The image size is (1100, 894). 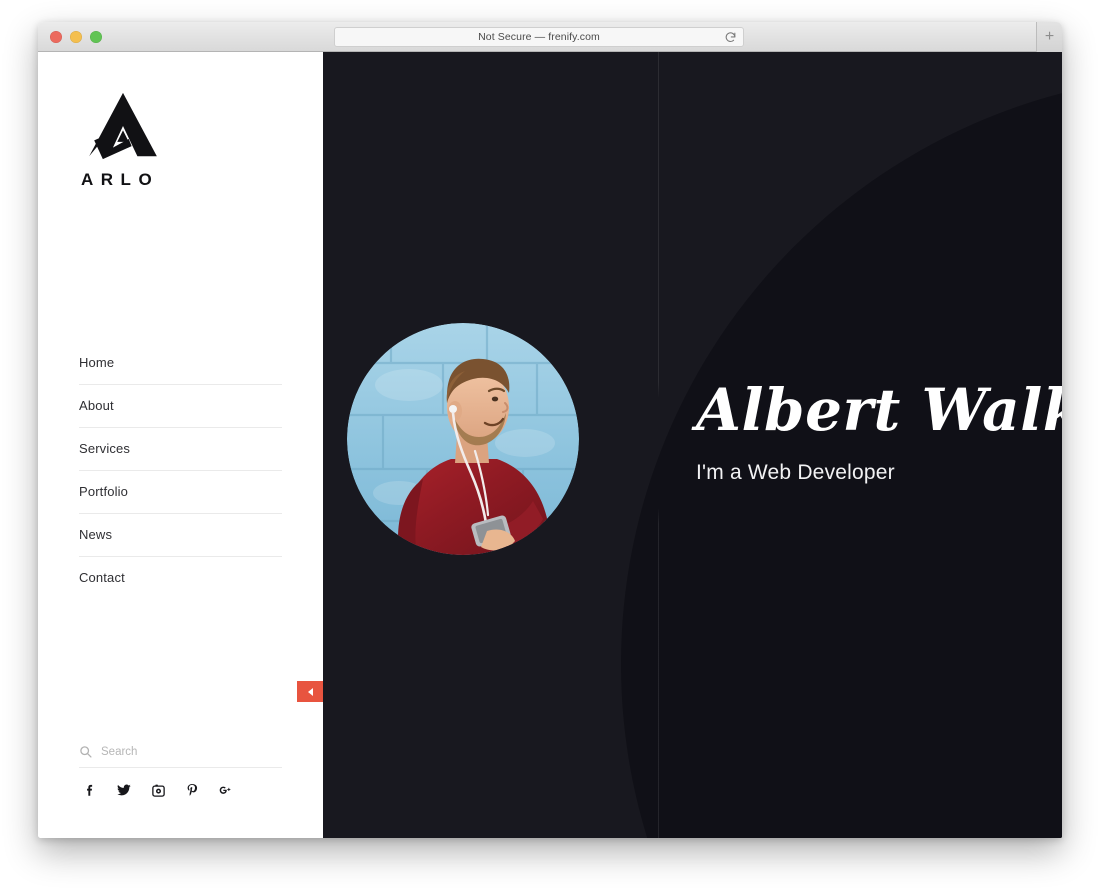 I want to click on hero-title: Albert Walkers, so click(x=879, y=410).